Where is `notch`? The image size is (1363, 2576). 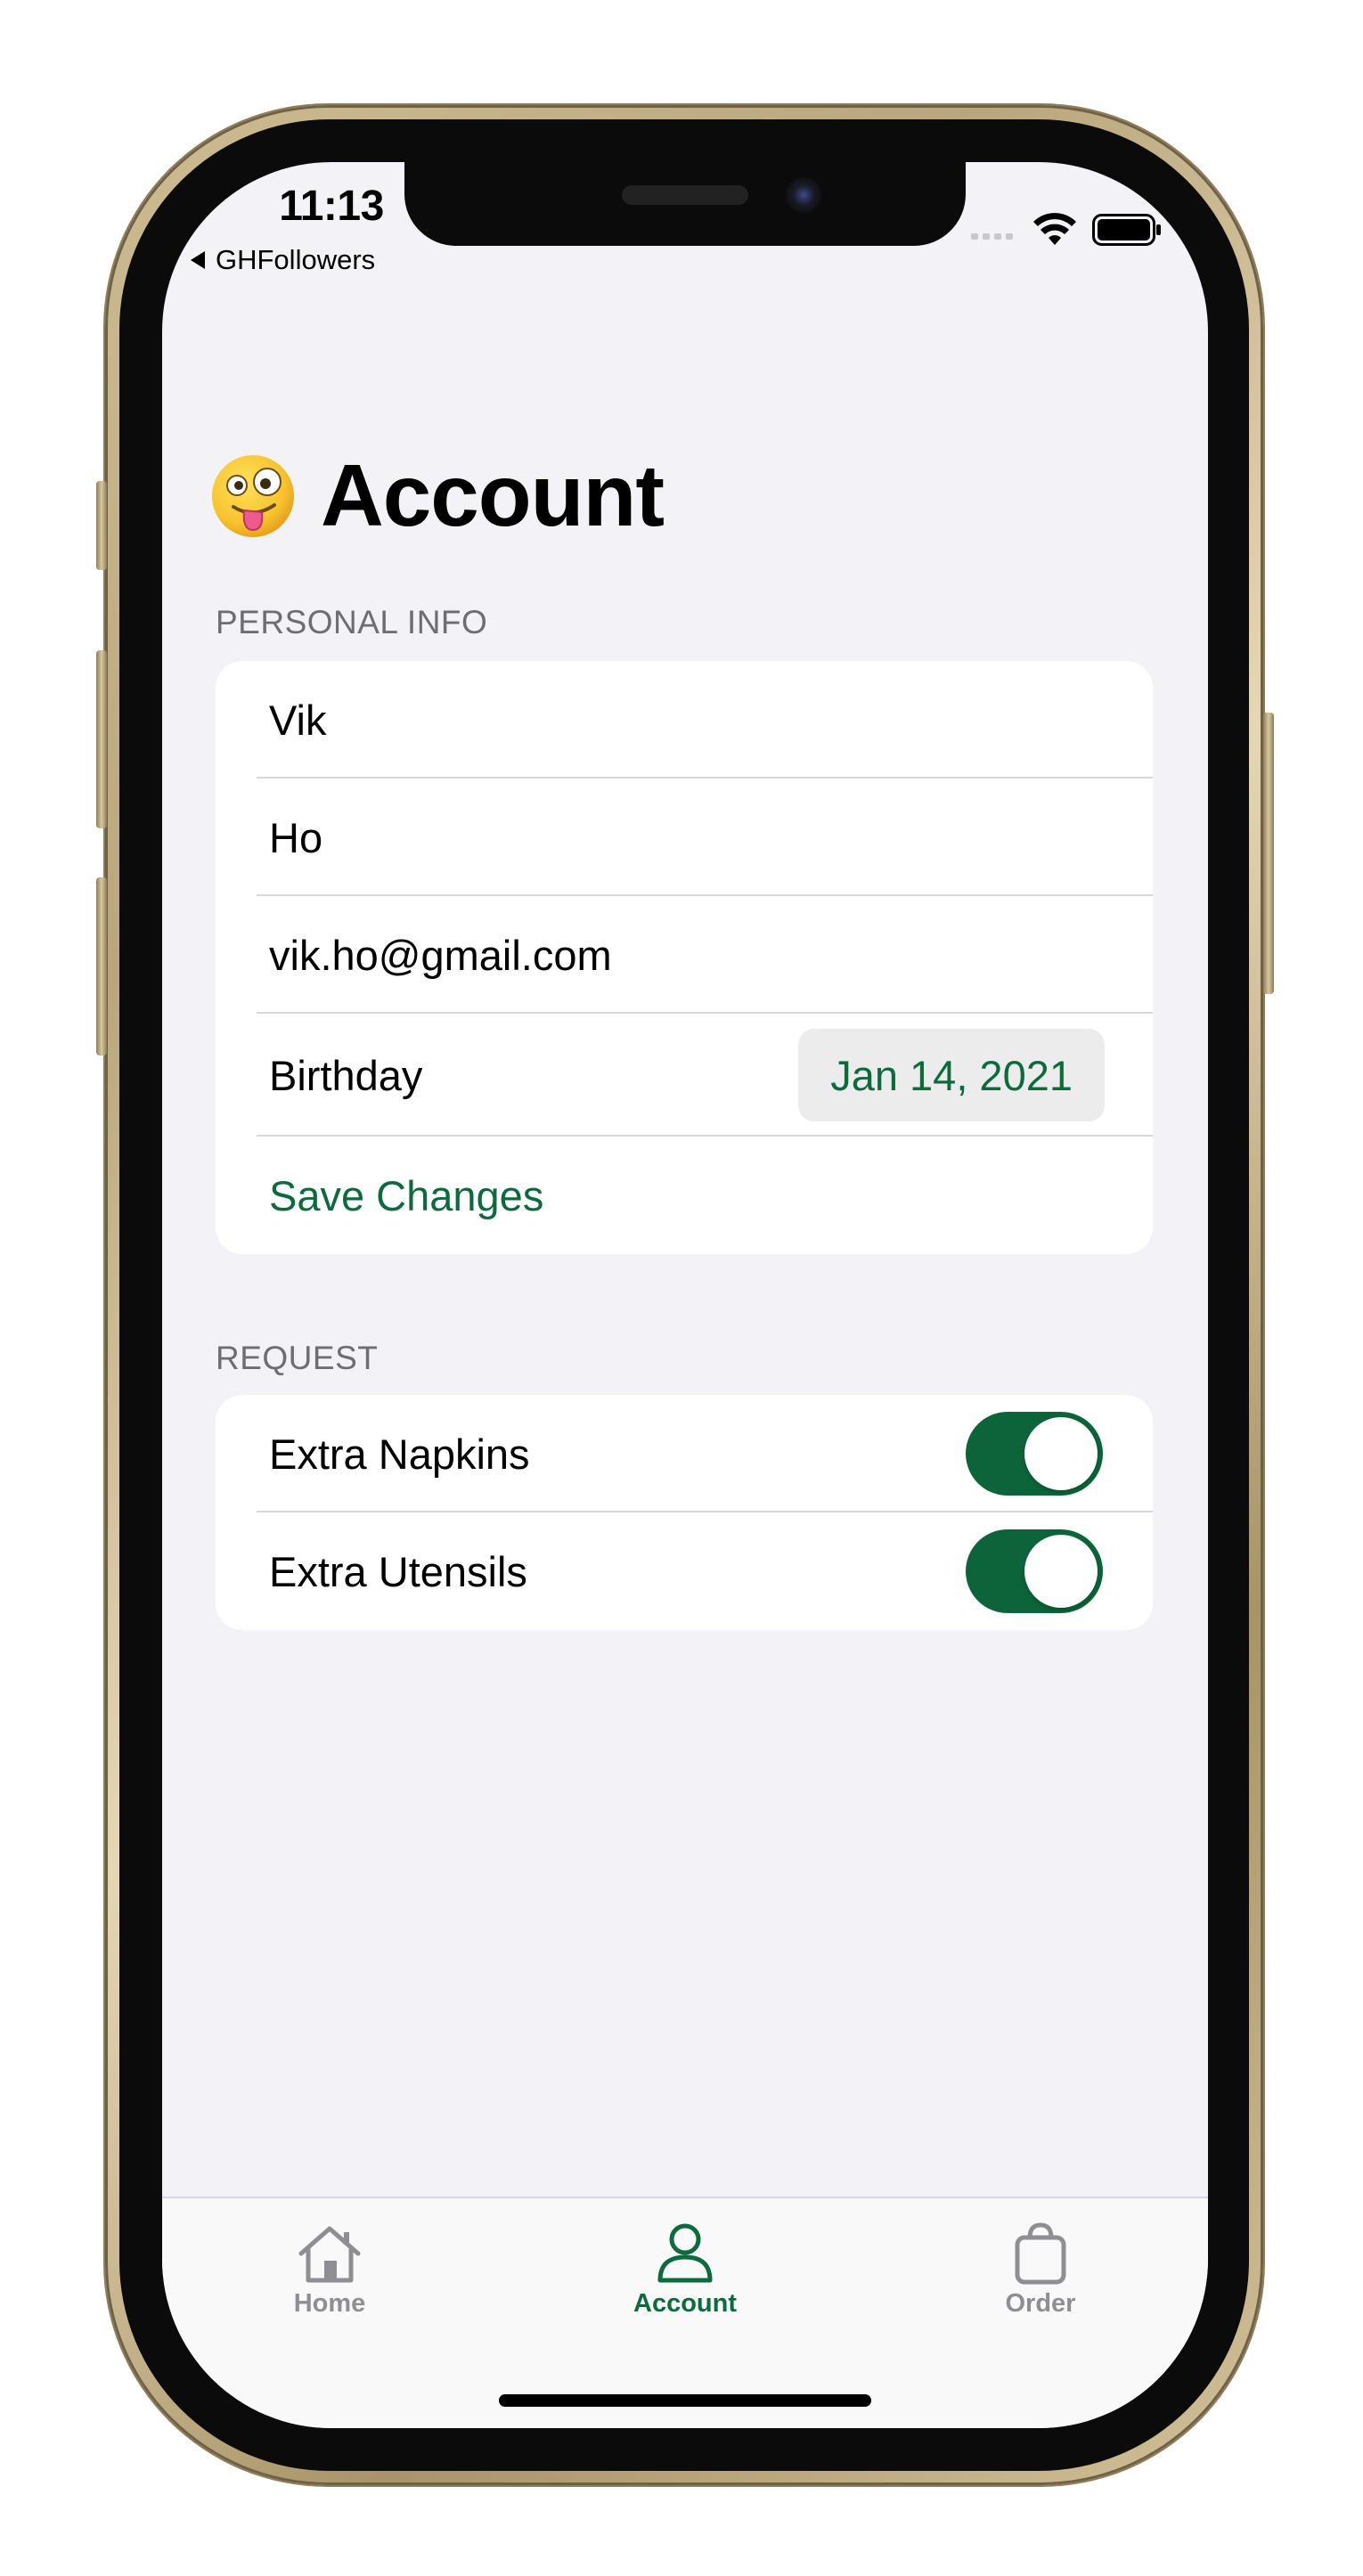
notch is located at coordinates (685, 204).